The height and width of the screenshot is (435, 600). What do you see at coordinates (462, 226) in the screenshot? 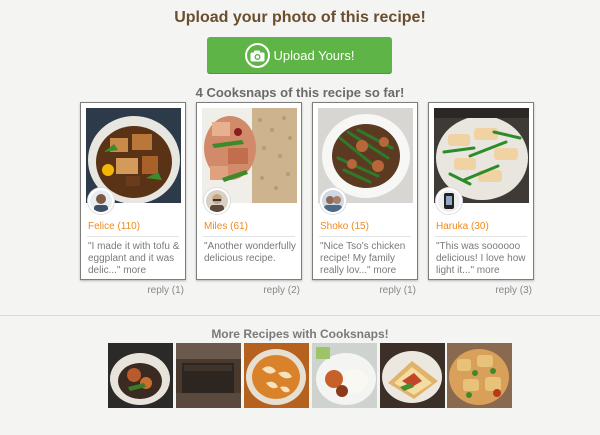
I see `cooksnap-username: Haruka (30)` at bounding box center [462, 226].